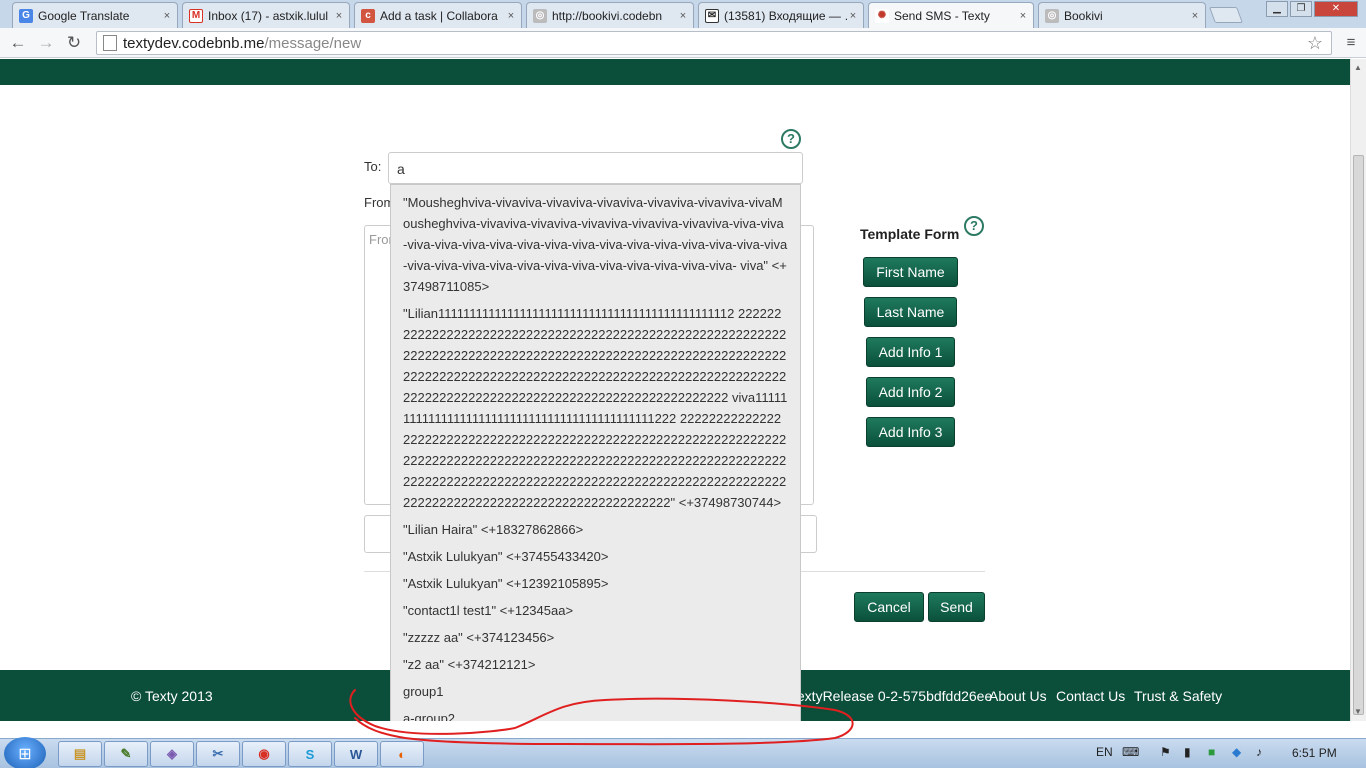 This screenshot has height=768, width=1366. What do you see at coordinates (791, 139) in the screenshot?
I see `help-icon: ?` at bounding box center [791, 139].